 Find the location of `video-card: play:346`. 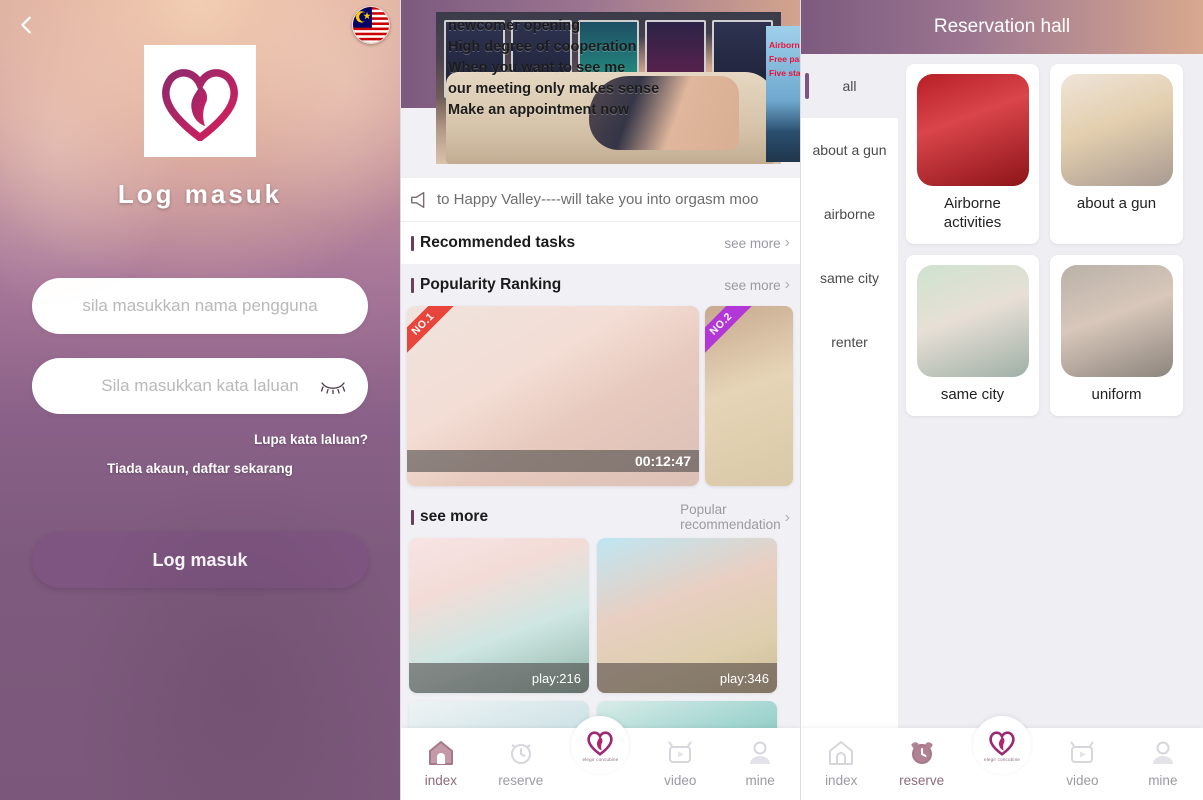

video-card: play:346 is located at coordinates (687, 615).